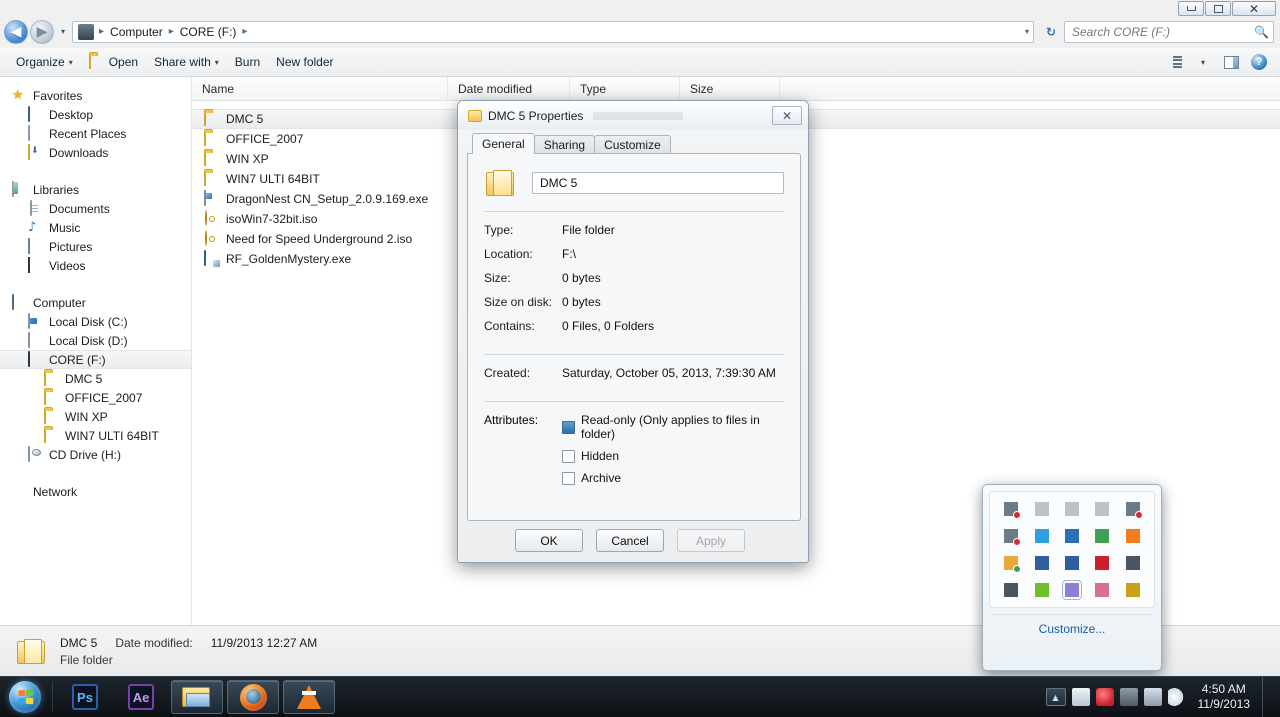 Image resolution: width=1280 pixels, height=717 pixels. Describe the element at coordinates (95, 265) in the screenshot. I see `sidebar-item-videos: Videos` at that location.